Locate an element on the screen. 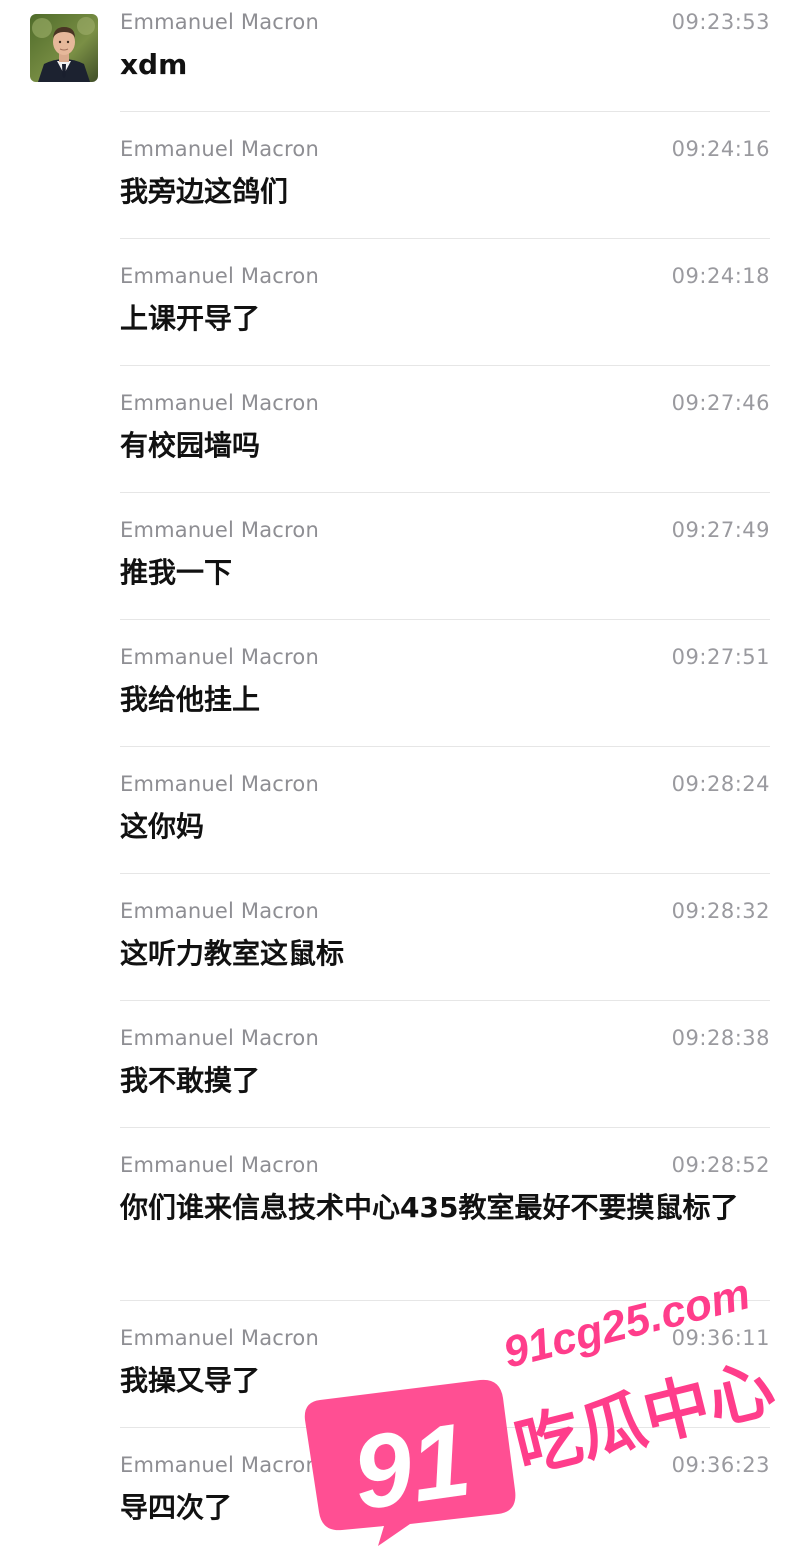 The height and width of the screenshot is (1551, 800). message-text: 我不敢摸了 is located at coordinates (190, 1080).